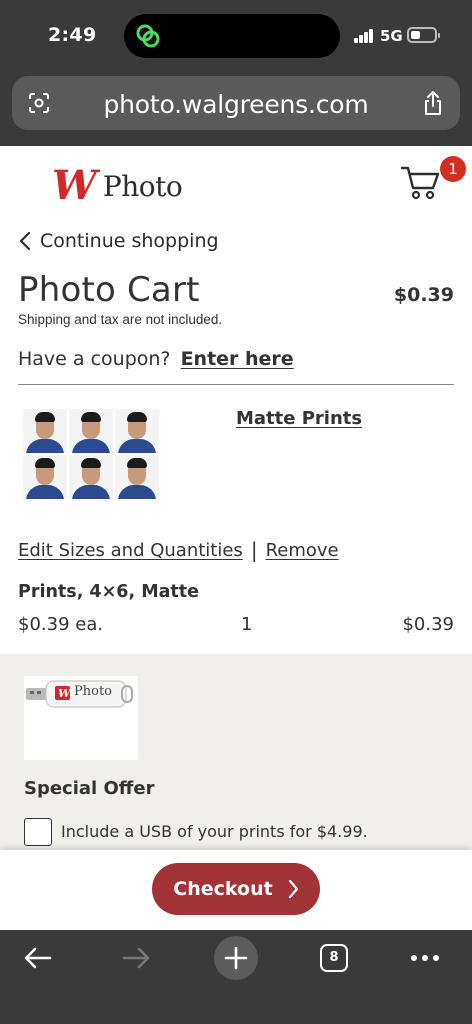 This screenshot has height=1024, width=472. Describe the element at coordinates (130, 550) in the screenshot. I see `edit-sizes-link: Edit Sizes and Quantities` at that location.